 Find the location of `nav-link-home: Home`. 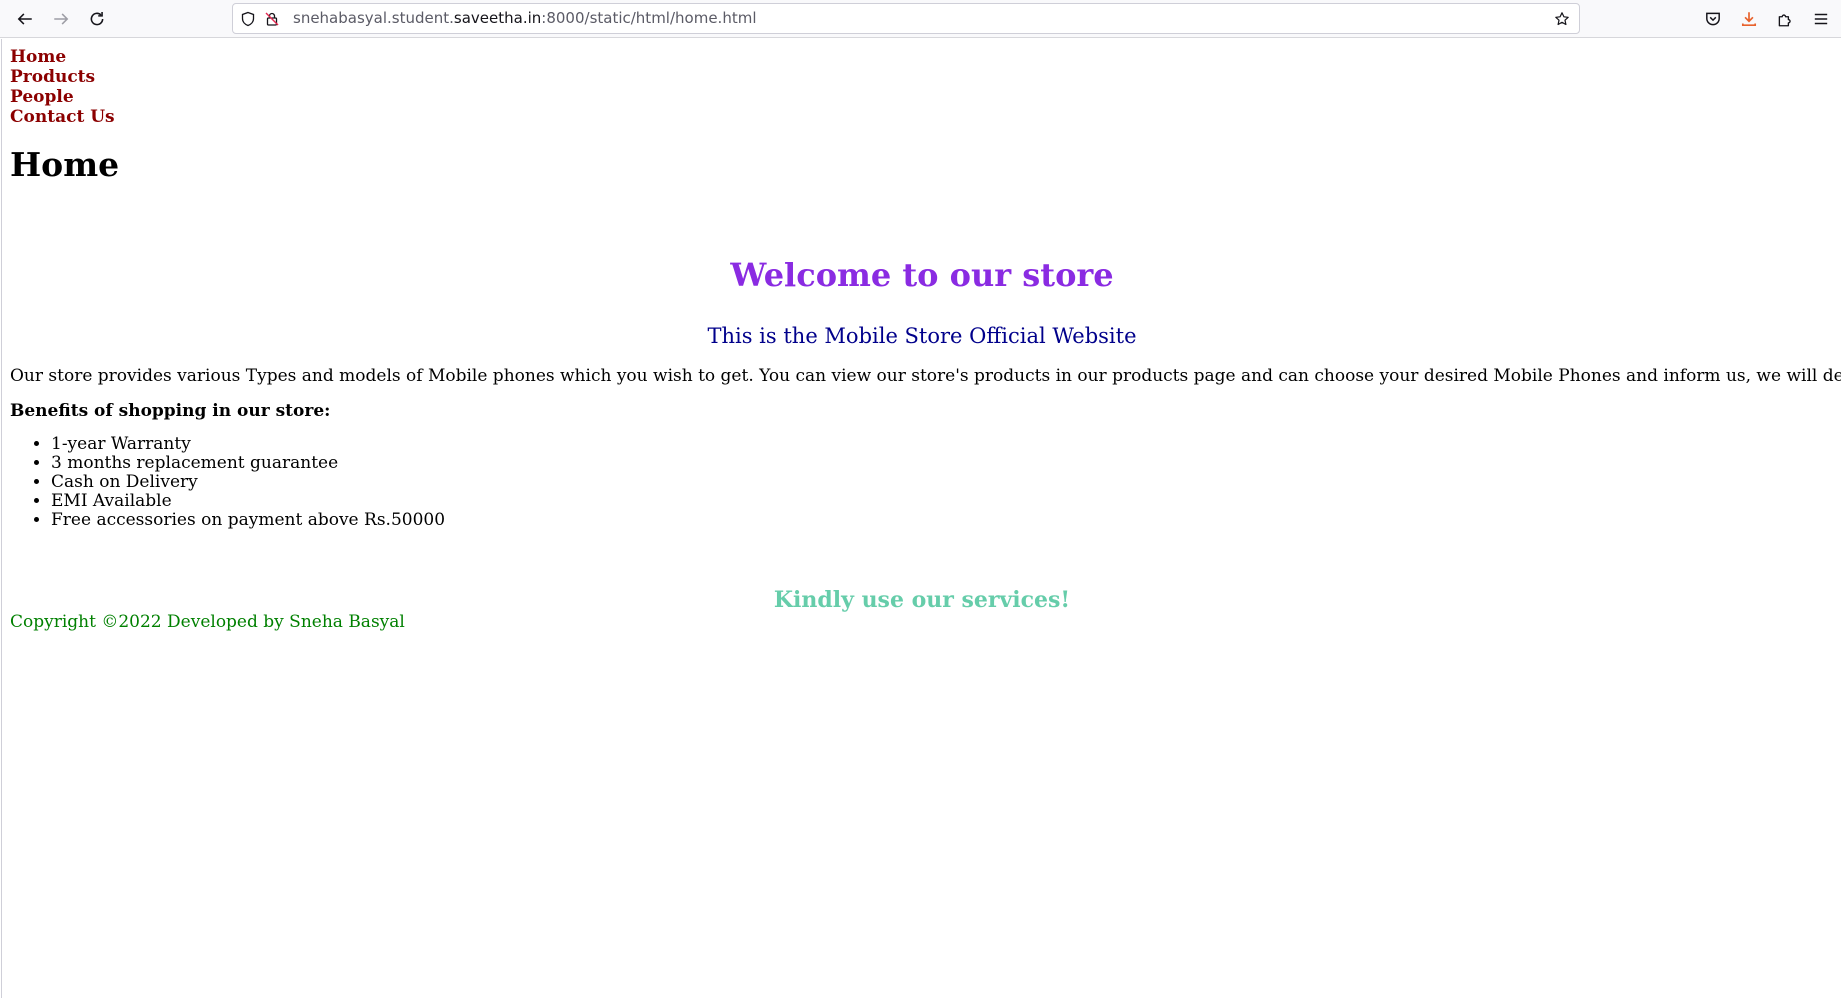

nav-link-home: Home is located at coordinates (62, 57).